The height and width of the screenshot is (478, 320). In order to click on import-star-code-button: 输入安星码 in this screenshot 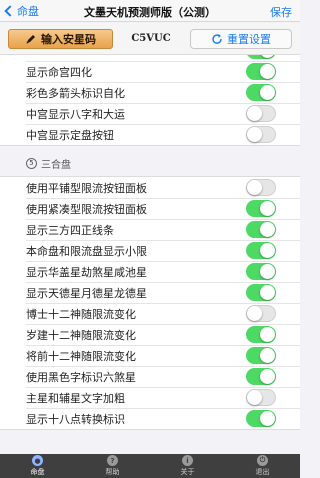, I will do `click(60, 39)`.